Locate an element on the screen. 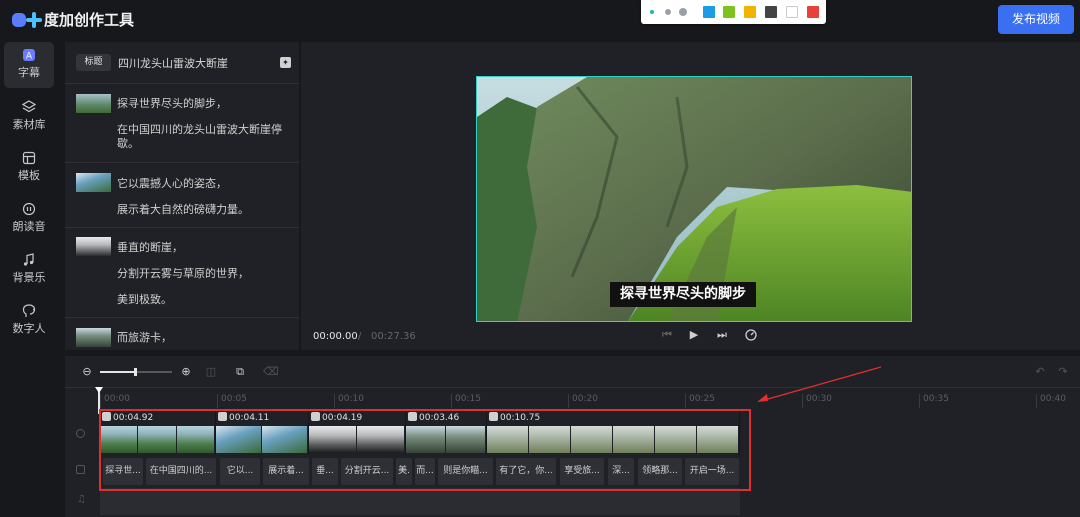 The width and height of the screenshot is (1080, 517). sidebar-item-subtitles: A 字幕 is located at coordinates (29, 65).